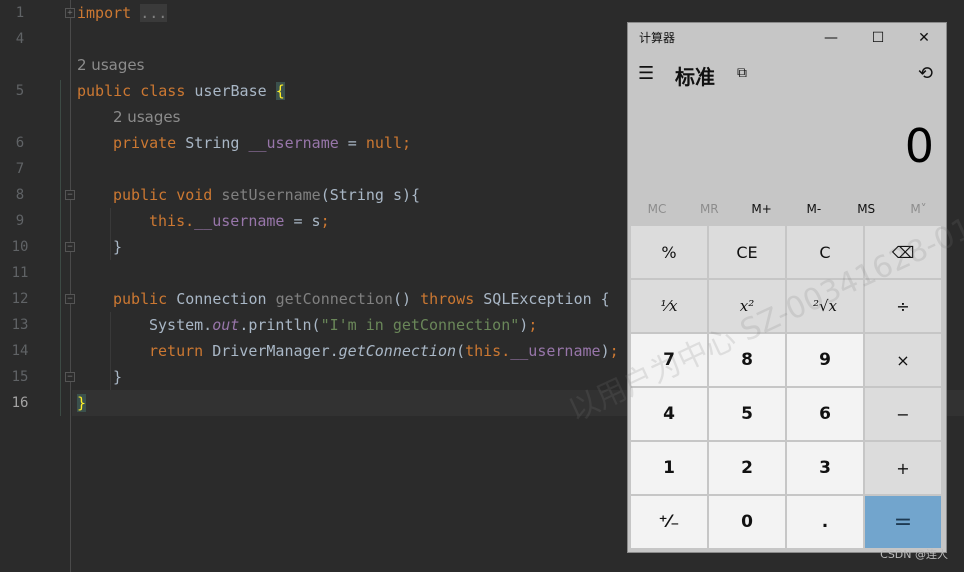  What do you see at coordinates (924, 38) in the screenshot?
I see `close-button: ✕` at bounding box center [924, 38].